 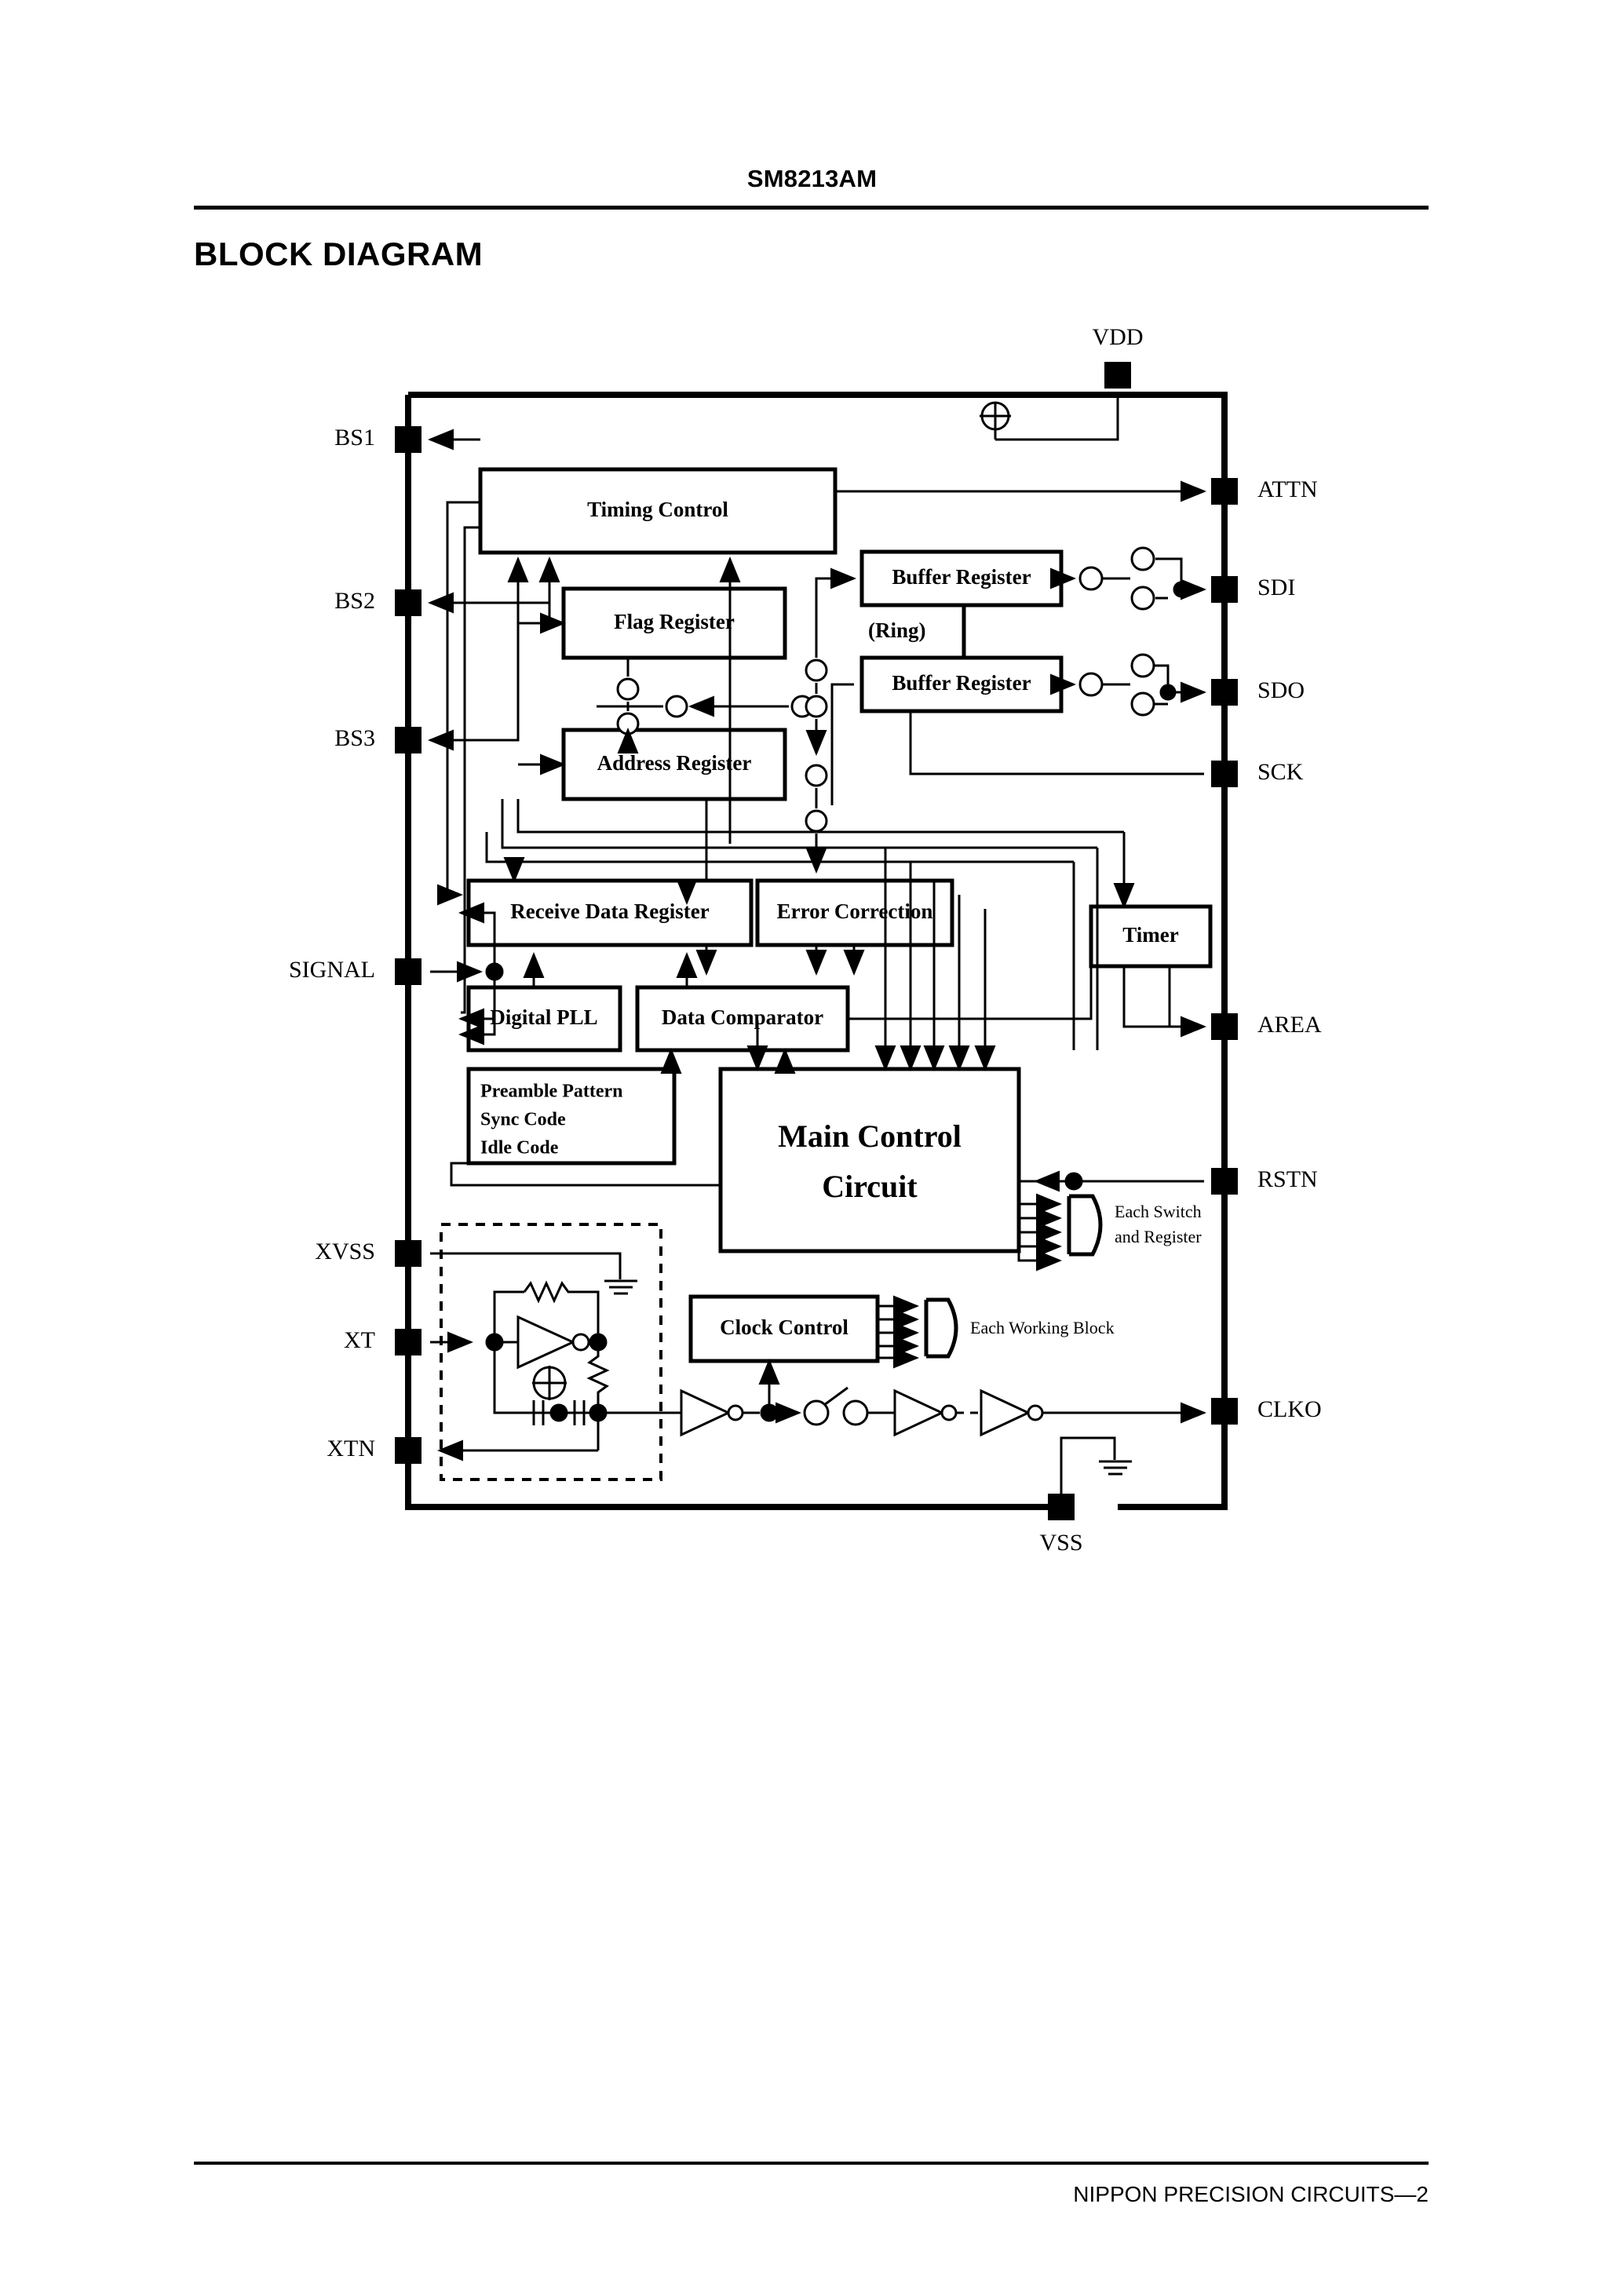 What do you see at coordinates (1164, 1002) in the screenshot?
I see `timer-area-wiring` at bounding box center [1164, 1002].